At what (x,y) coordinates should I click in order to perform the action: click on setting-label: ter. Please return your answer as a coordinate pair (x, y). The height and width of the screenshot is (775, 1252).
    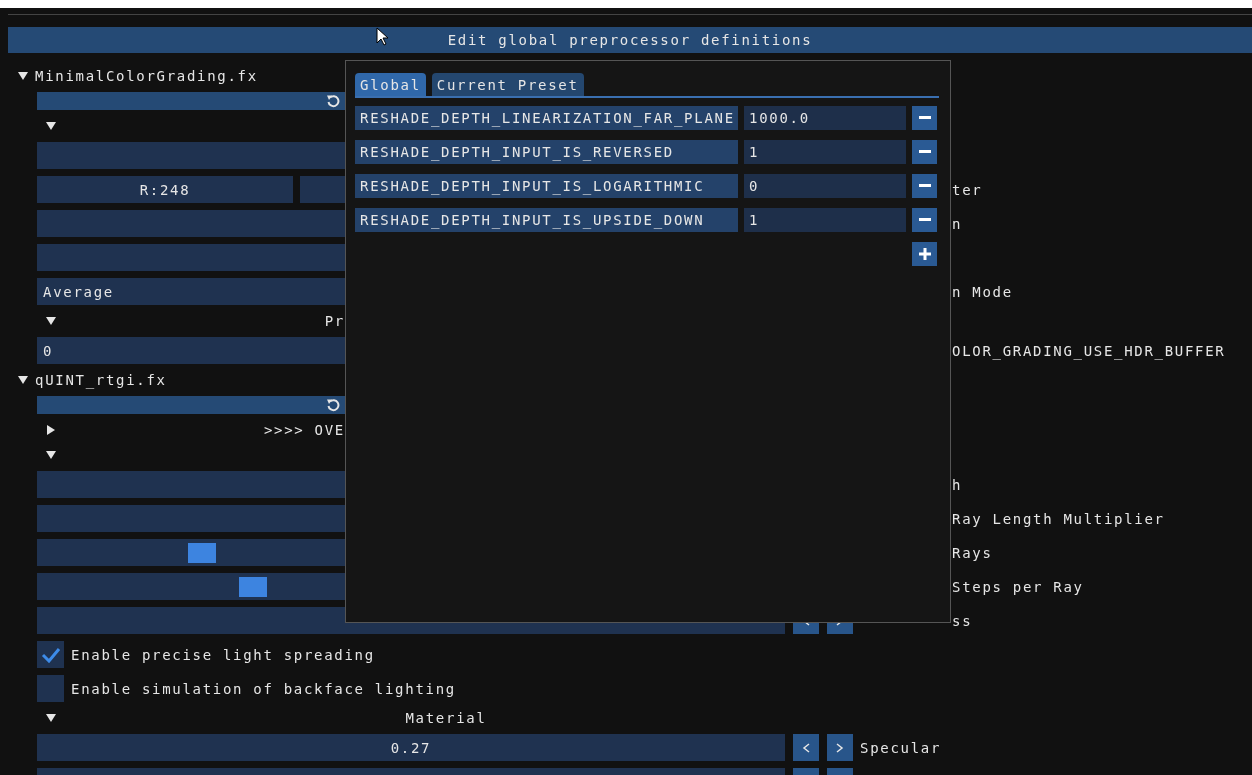
    Looking at the image, I should click on (967, 189).